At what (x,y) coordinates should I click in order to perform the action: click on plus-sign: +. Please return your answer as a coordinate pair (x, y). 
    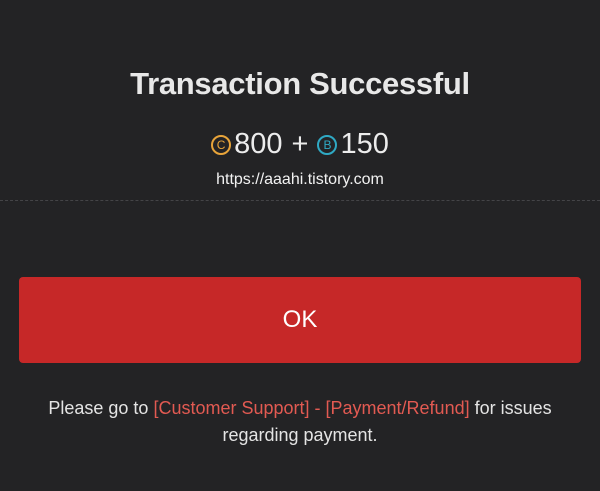
    Looking at the image, I should click on (300, 144).